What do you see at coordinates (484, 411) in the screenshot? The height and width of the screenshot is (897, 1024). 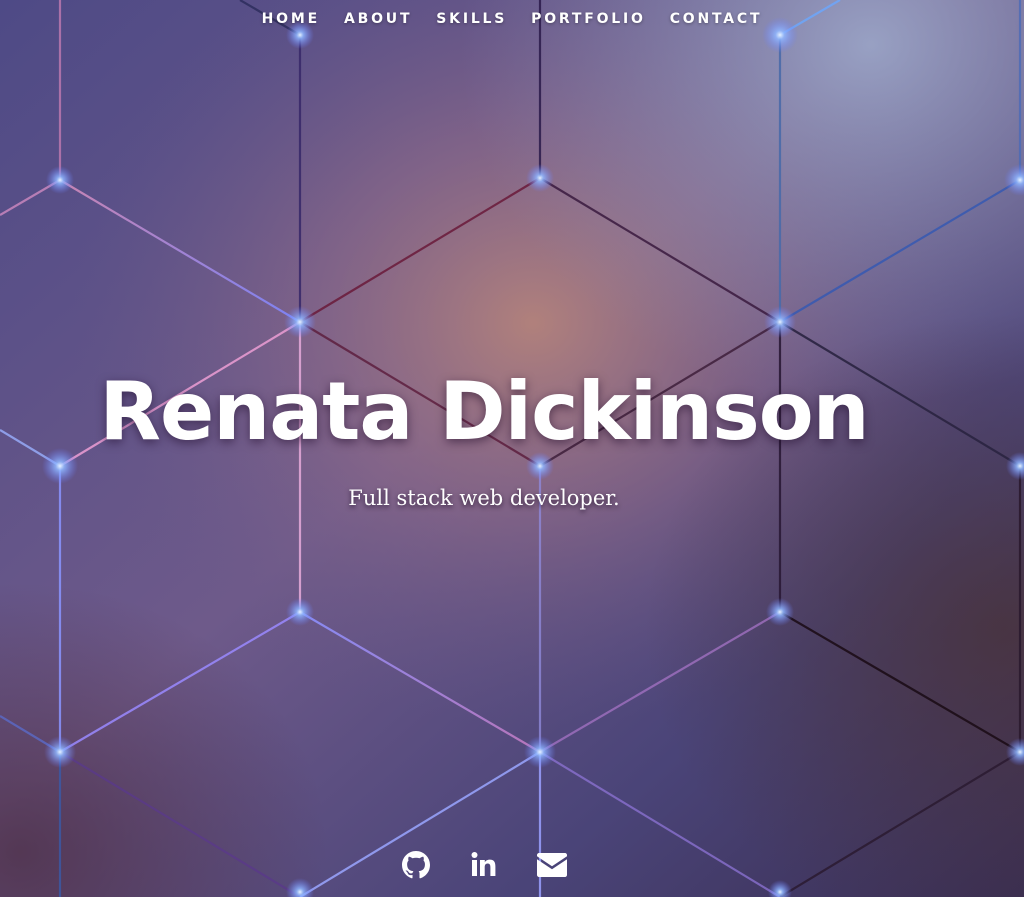 I see `hero-name: Renata Dickinson` at bounding box center [484, 411].